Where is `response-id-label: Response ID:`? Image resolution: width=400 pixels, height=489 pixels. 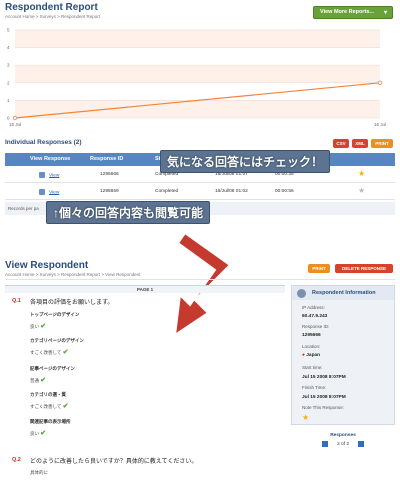 response-id-label: Response ID: is located at coordinates (316, 326).